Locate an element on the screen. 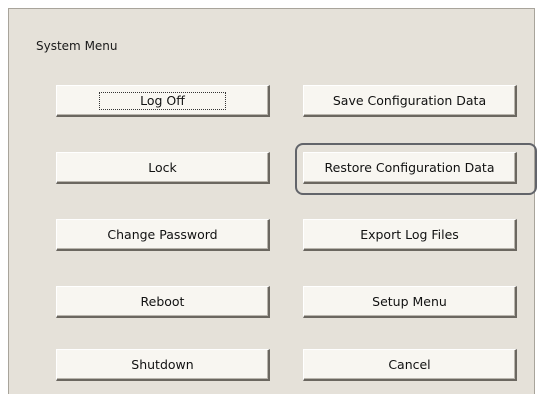 The image size is (541, 398). reboot-button: Reboot is located at coordinates (163, 302).